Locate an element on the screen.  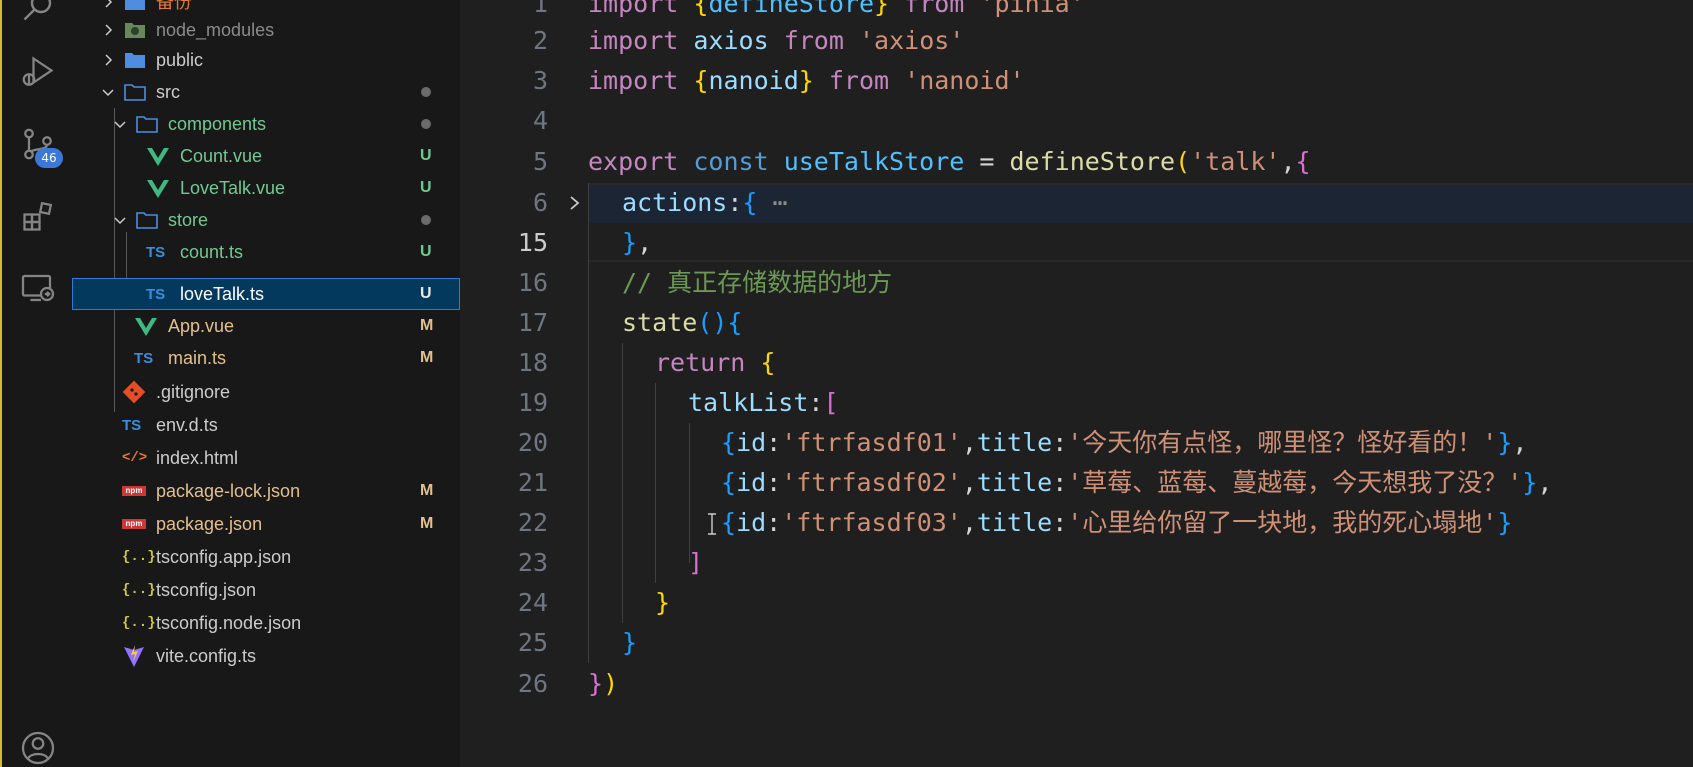
tree-item-gitignore: .gitignore is located at coordinates (266, 392).